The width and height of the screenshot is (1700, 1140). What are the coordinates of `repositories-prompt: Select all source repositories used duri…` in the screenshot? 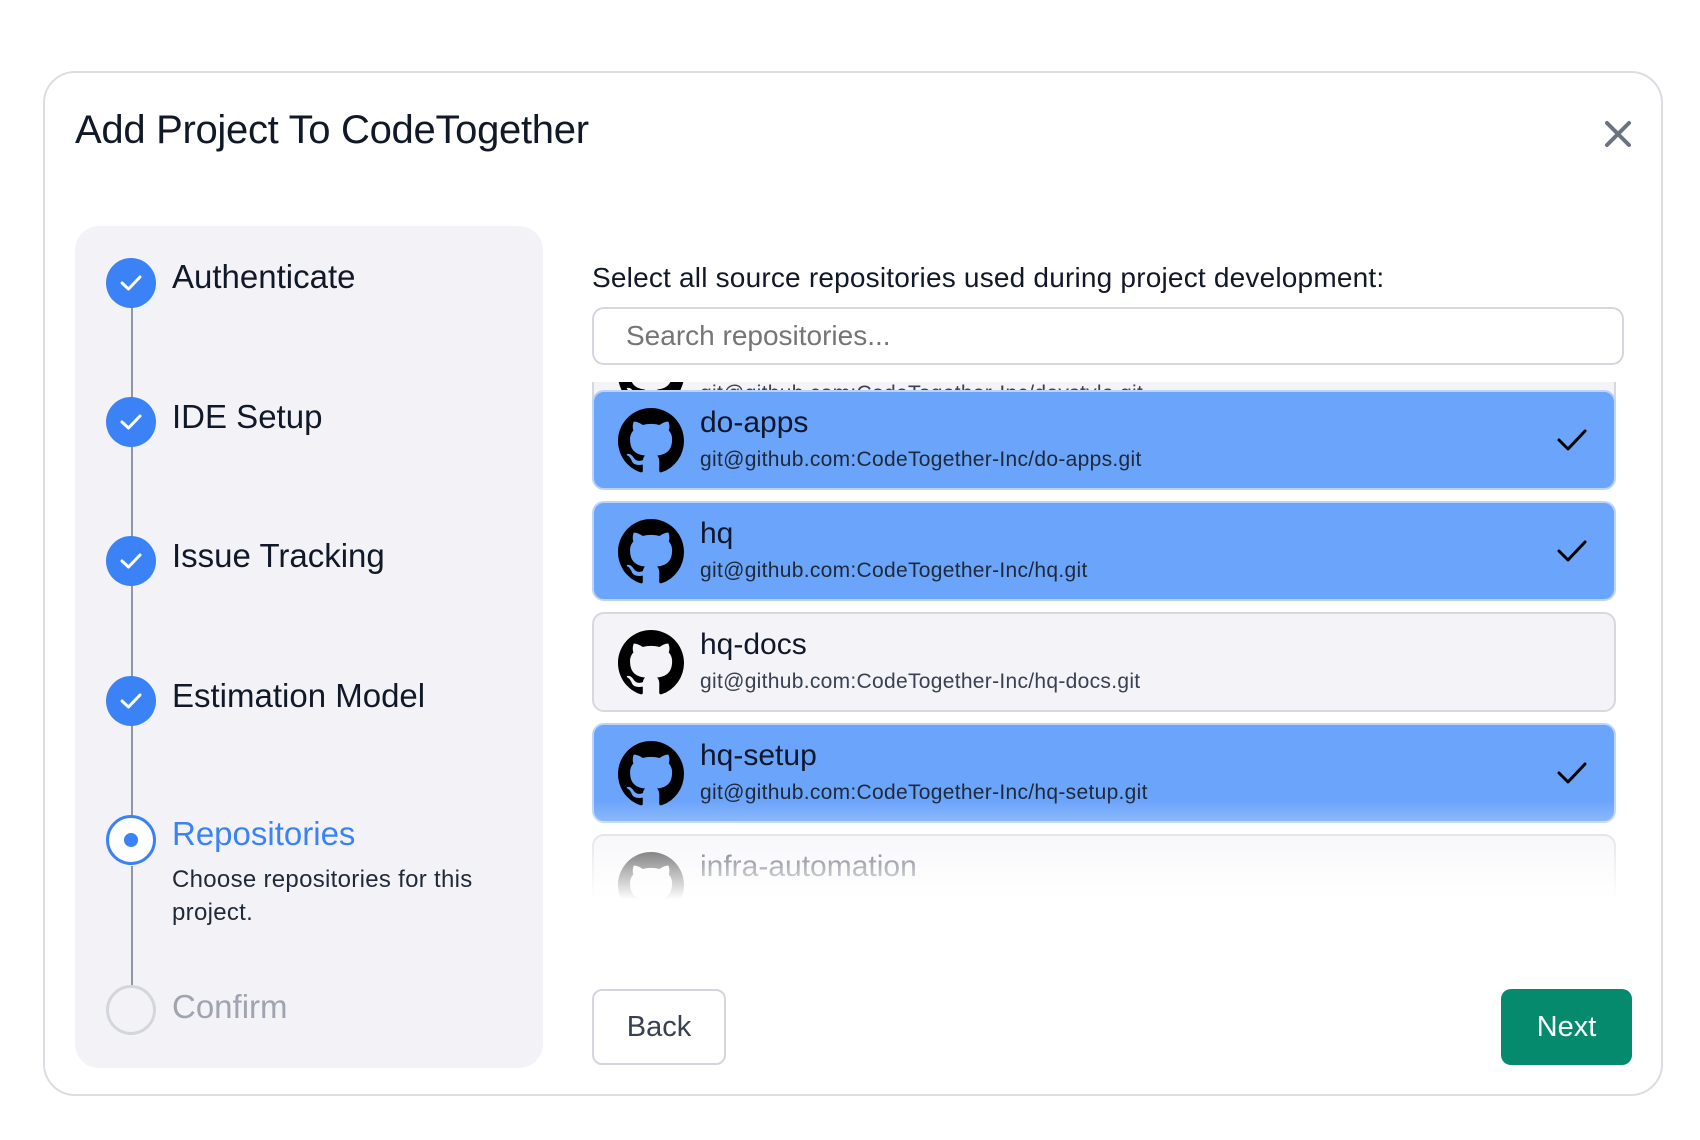 It's located at (988, 277).